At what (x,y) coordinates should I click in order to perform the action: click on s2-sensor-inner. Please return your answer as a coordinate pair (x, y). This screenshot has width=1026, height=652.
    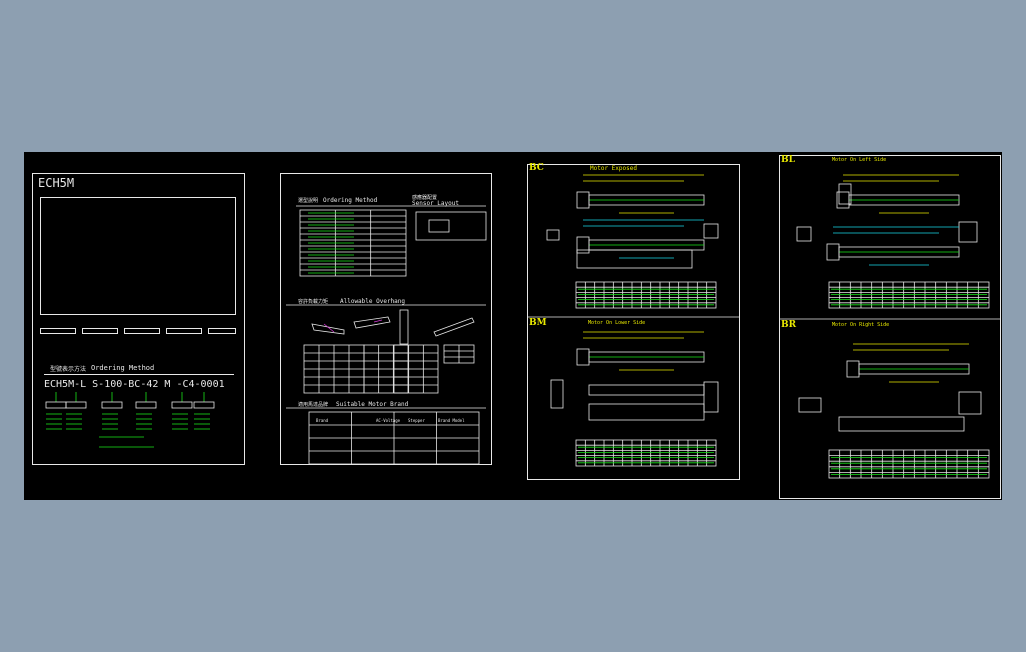
    Looking at the image, I should click on (439, 226).